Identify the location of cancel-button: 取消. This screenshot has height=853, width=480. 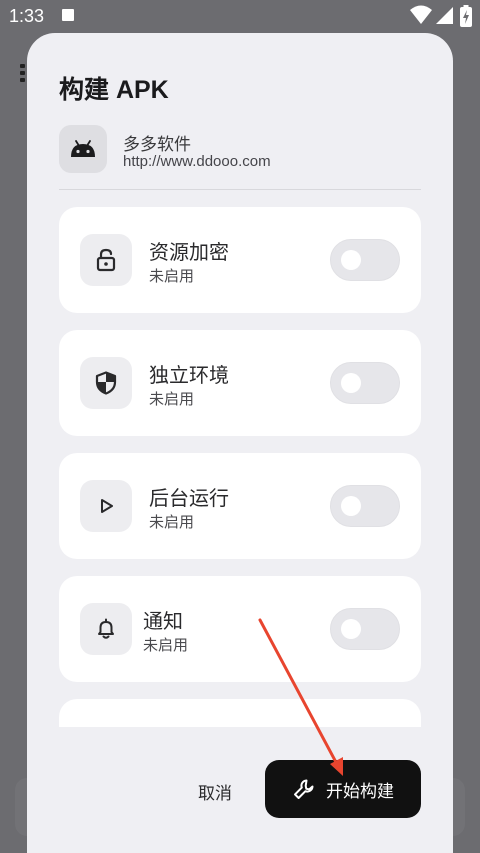
(215, 791).